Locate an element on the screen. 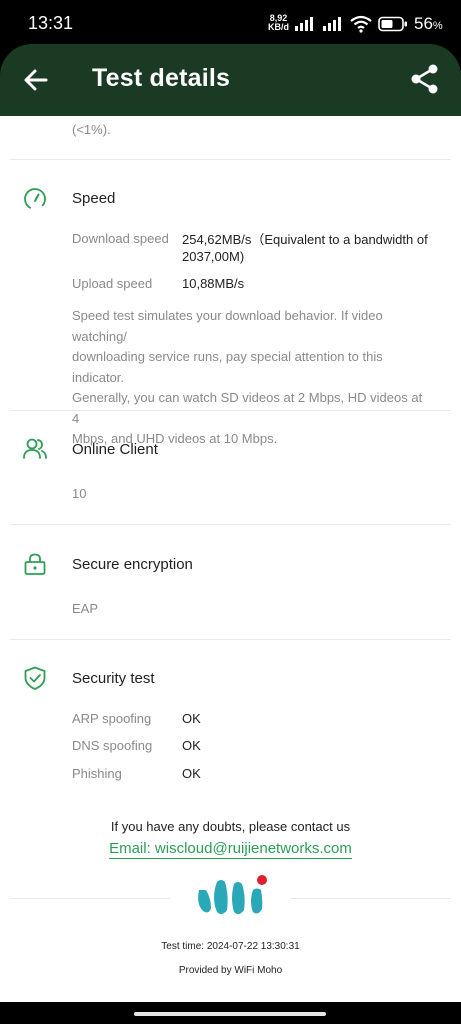 This screenshot has width=461, height=1024. email-link: Email: wiscloud@ruijienetworks.com is located at coordinates (230, 849).